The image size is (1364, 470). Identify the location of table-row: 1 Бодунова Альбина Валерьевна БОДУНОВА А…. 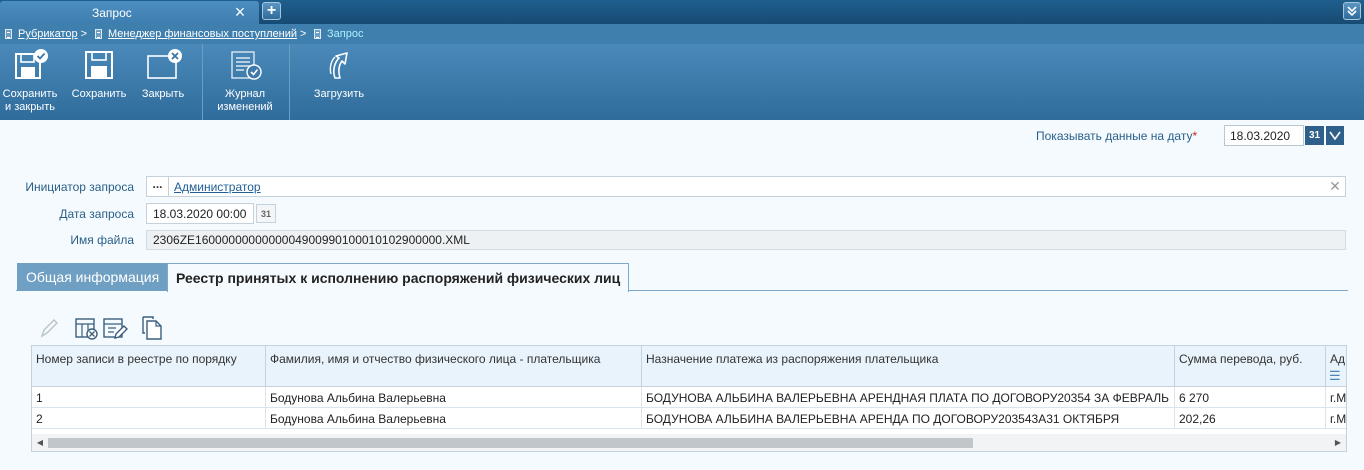
(689, 397).